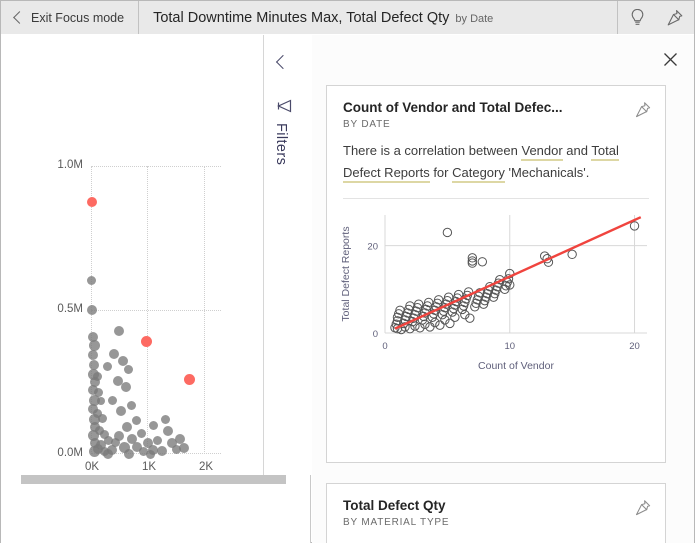  I want to click on trend-line, so click(518, 273).